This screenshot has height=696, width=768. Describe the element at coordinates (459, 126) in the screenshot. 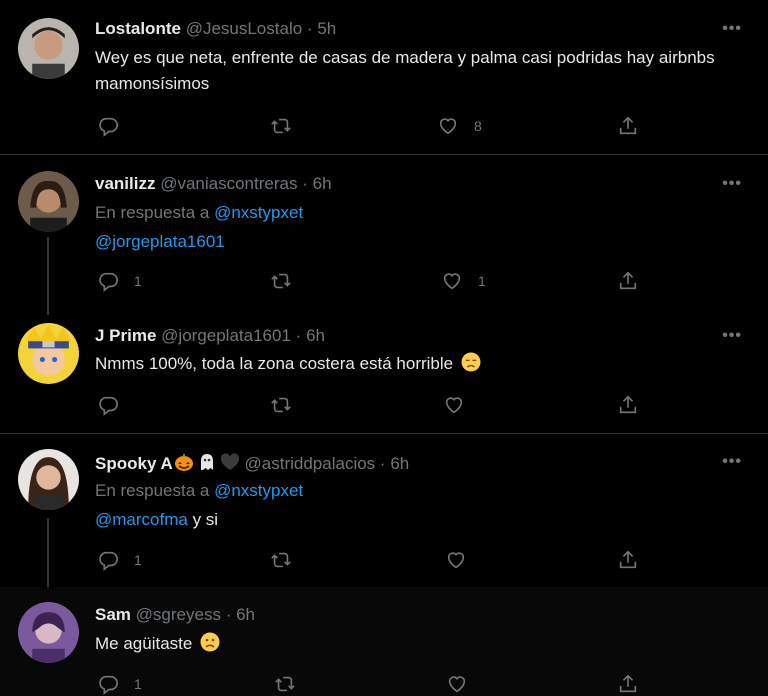

I see `like-button: 8` at that location.